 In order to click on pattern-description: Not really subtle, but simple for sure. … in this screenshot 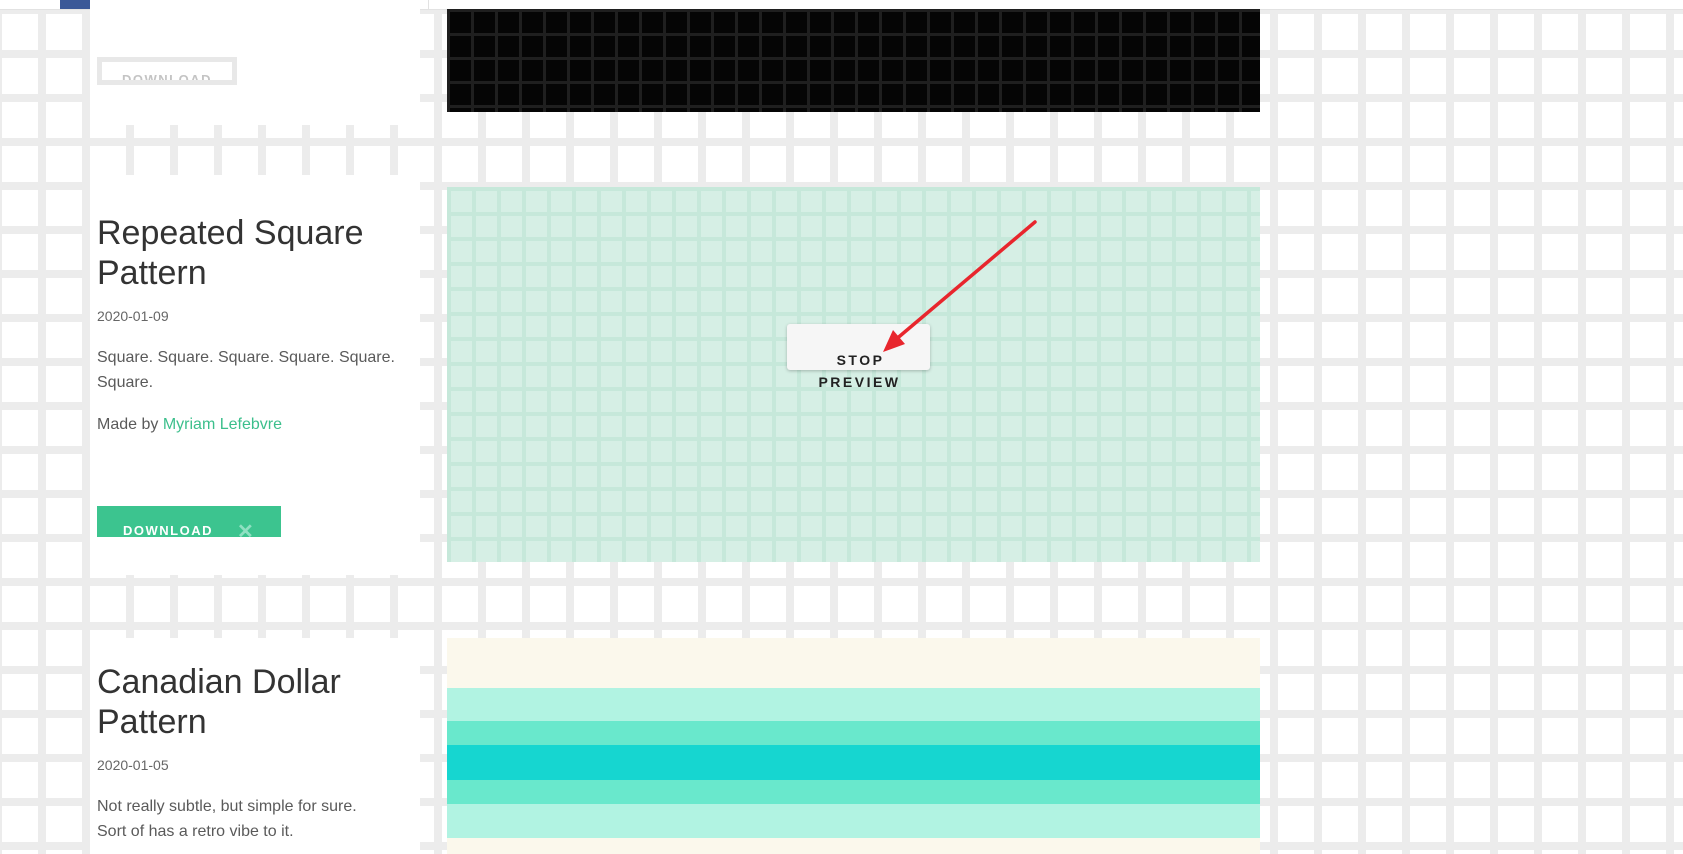, I will do `click(257, 819)`.